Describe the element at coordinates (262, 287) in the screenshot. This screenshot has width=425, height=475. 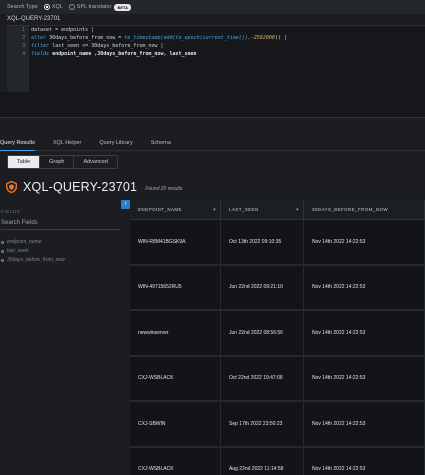
I see `cell-last-seen: Jun 22nd 2022 09:21:10` at that location.